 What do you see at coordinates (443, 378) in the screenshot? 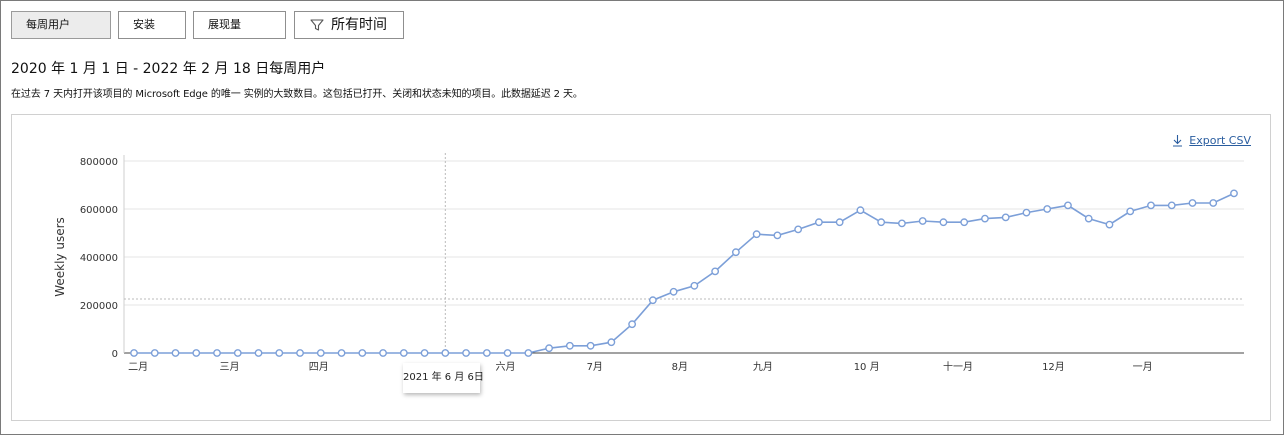
I see `hover-tooltip: 2021 年 6 月 6日` at bounding box center [443, 378].